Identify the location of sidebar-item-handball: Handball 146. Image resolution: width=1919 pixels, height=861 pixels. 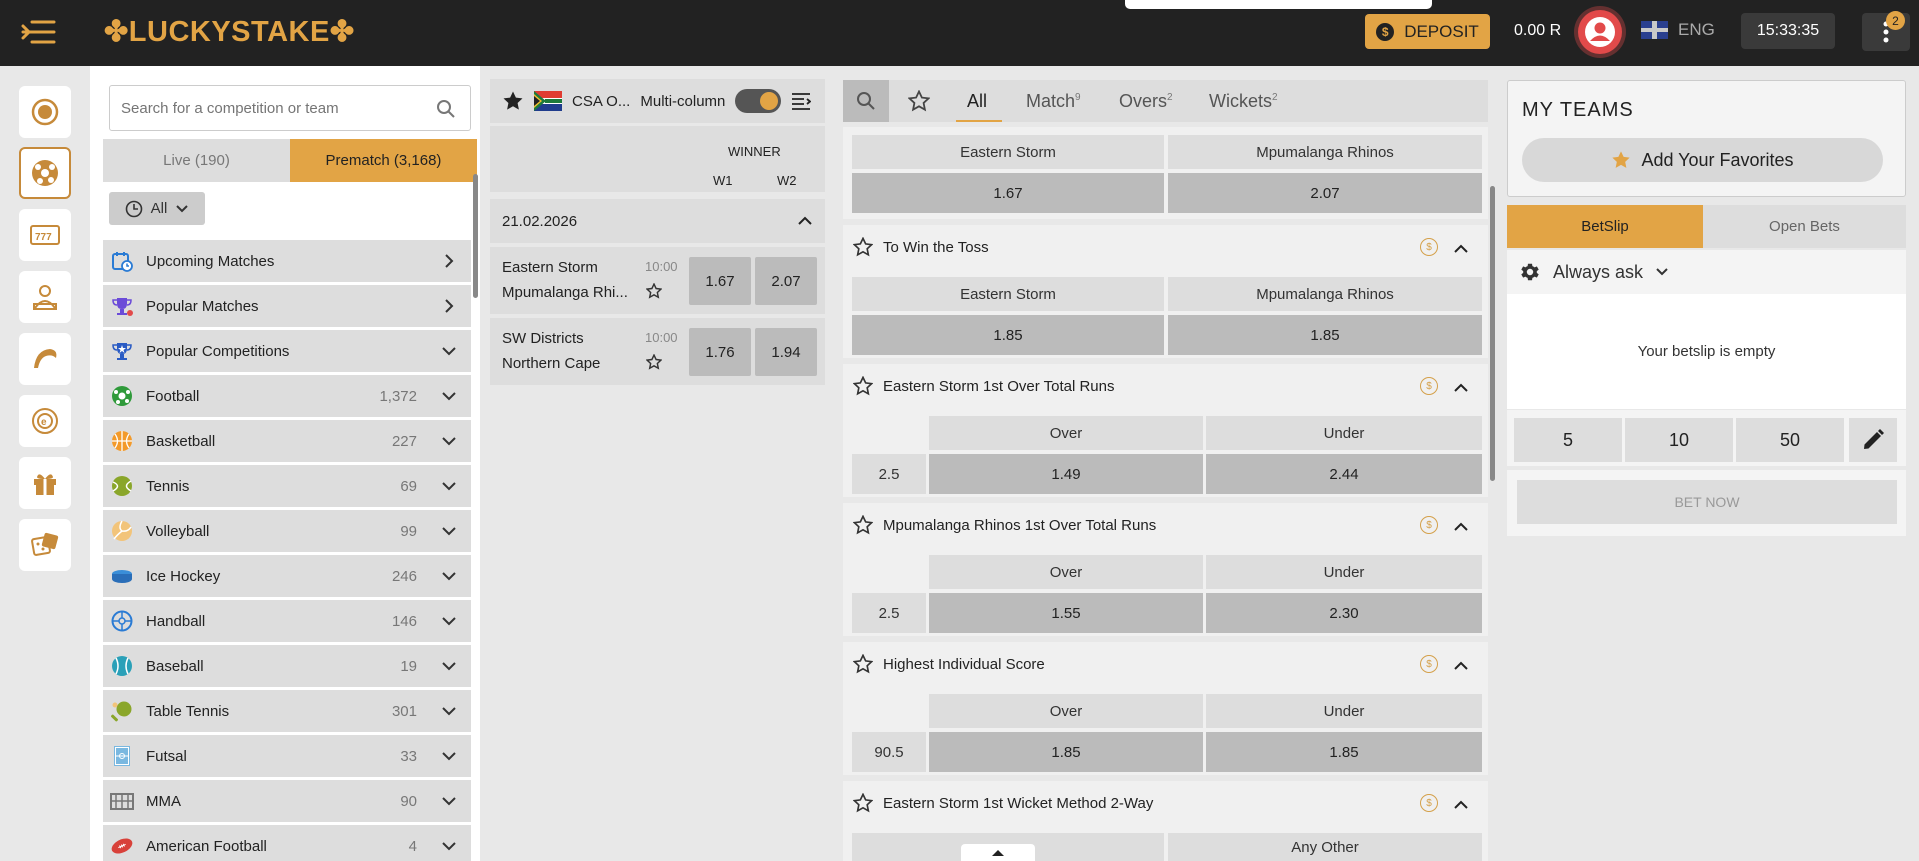
(287, 621).